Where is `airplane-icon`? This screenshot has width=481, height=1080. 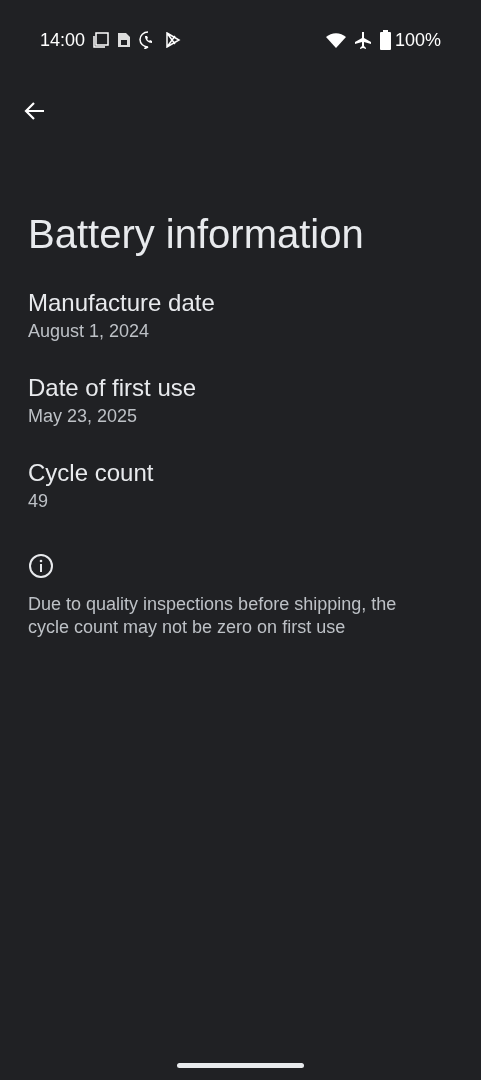 airplane-icon is located at coordinates (362, 40).